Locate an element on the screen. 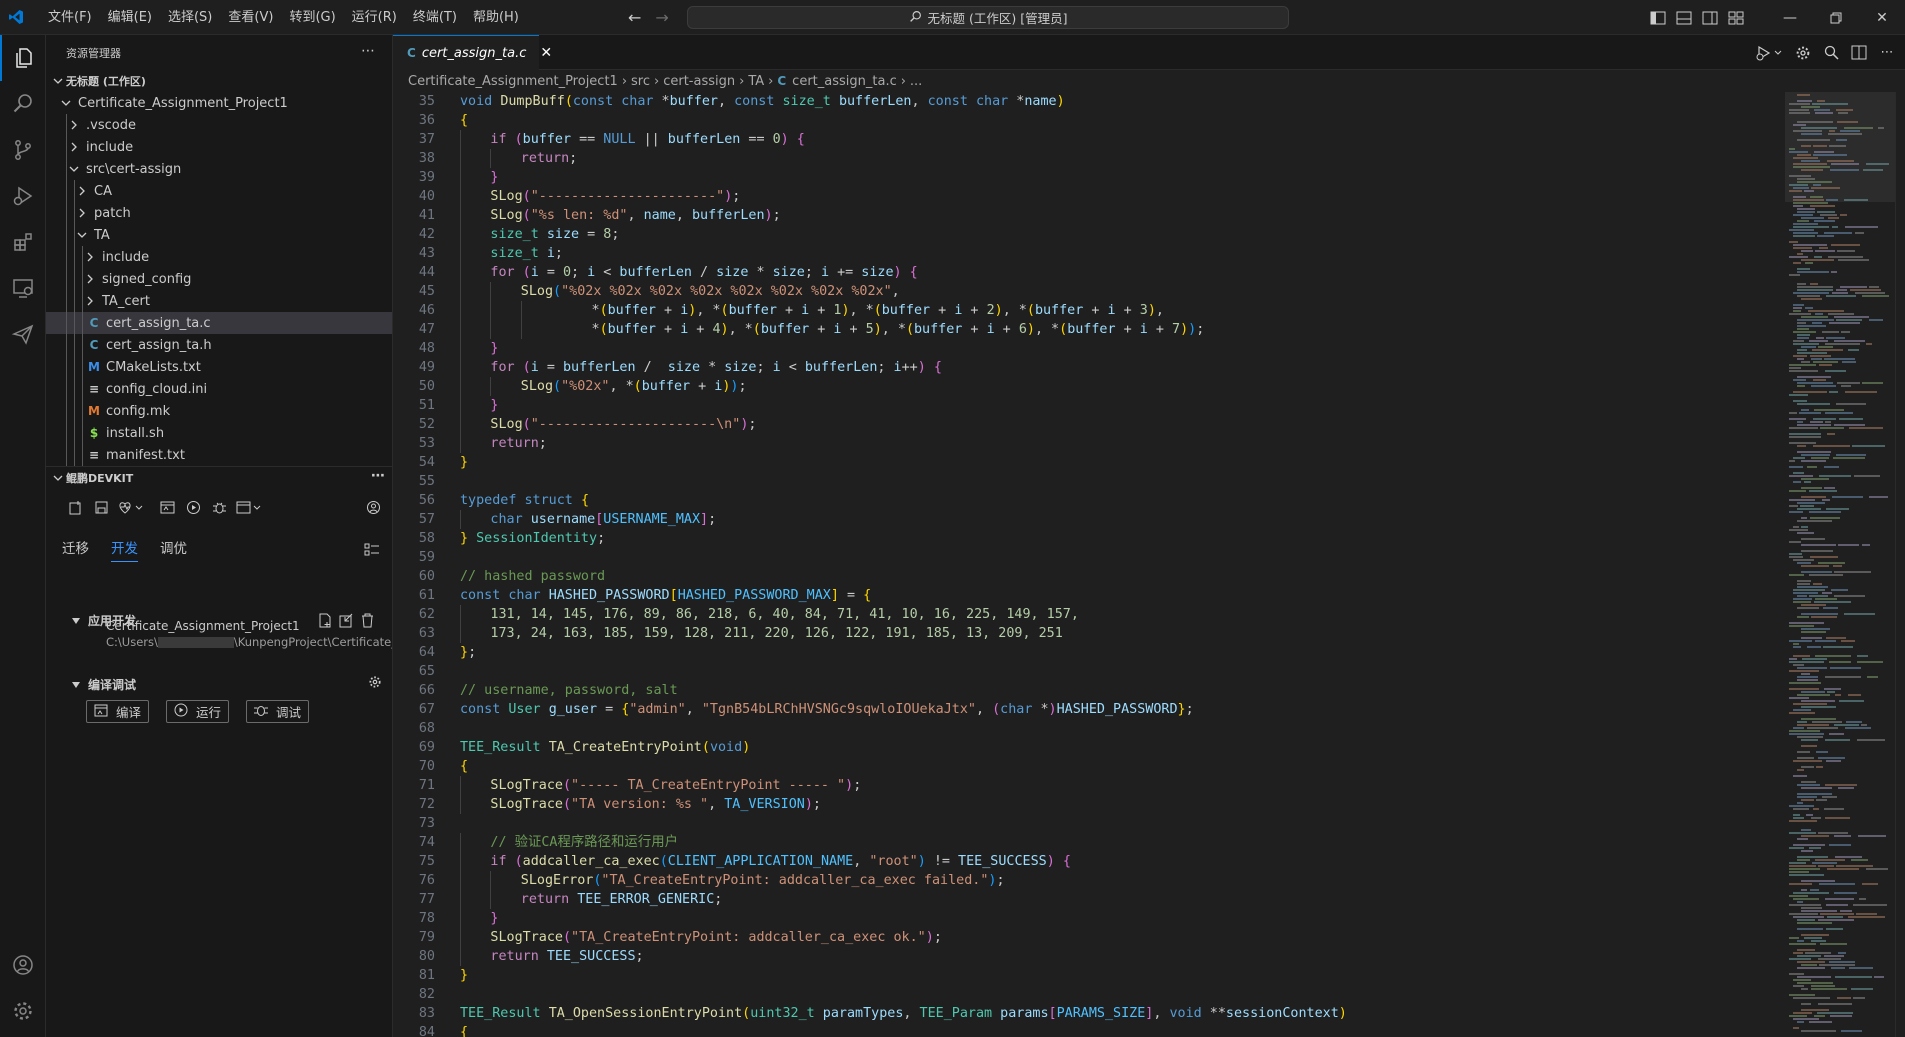  breadcrumb-project: Certificate_Assignment_Project1 is located at coordinates (513, 81).